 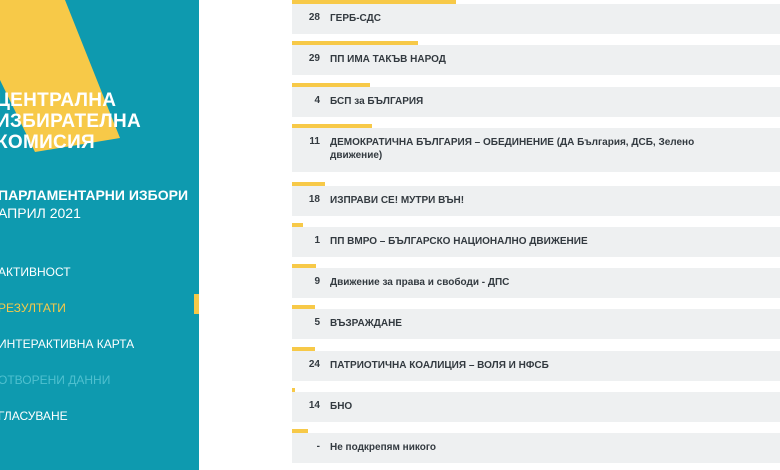 I want to click on party-row: 1 ПП ВМРО – БЪЛГАРСКО НАЦИОНАЛНО ДВИЖЕНИЕ, so click(x=536, y=240).